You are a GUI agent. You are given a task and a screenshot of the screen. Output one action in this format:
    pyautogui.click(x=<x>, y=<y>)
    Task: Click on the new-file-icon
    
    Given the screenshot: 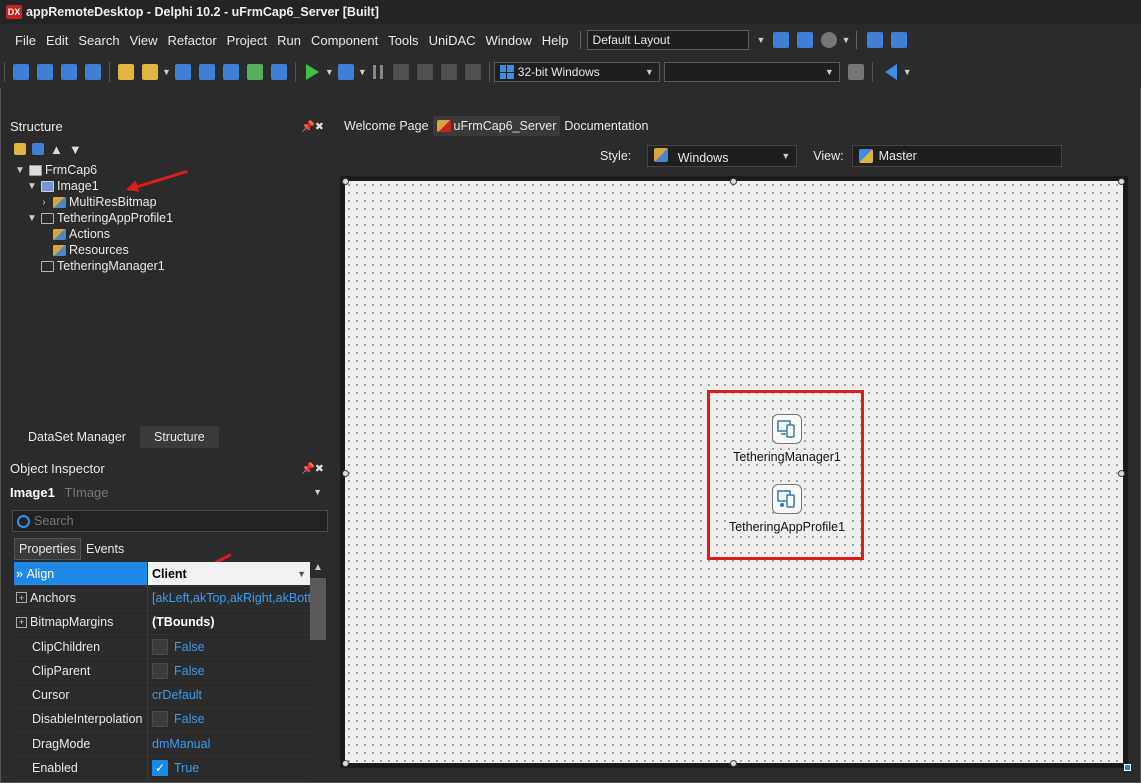 What is the action you would take?
    pyautogui.click(x=21, y=72)
    